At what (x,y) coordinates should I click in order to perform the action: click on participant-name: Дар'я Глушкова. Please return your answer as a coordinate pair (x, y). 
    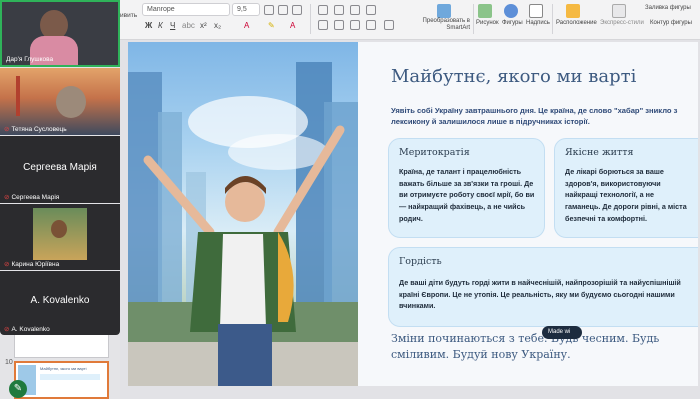
    Looking at the image, I should click on (30, 59).